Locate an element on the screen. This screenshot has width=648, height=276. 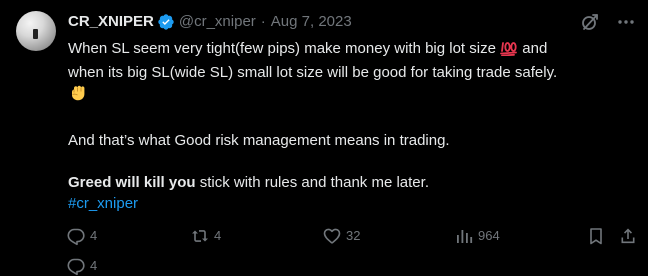
views-action: 964 is located at coordinates (477, 236).